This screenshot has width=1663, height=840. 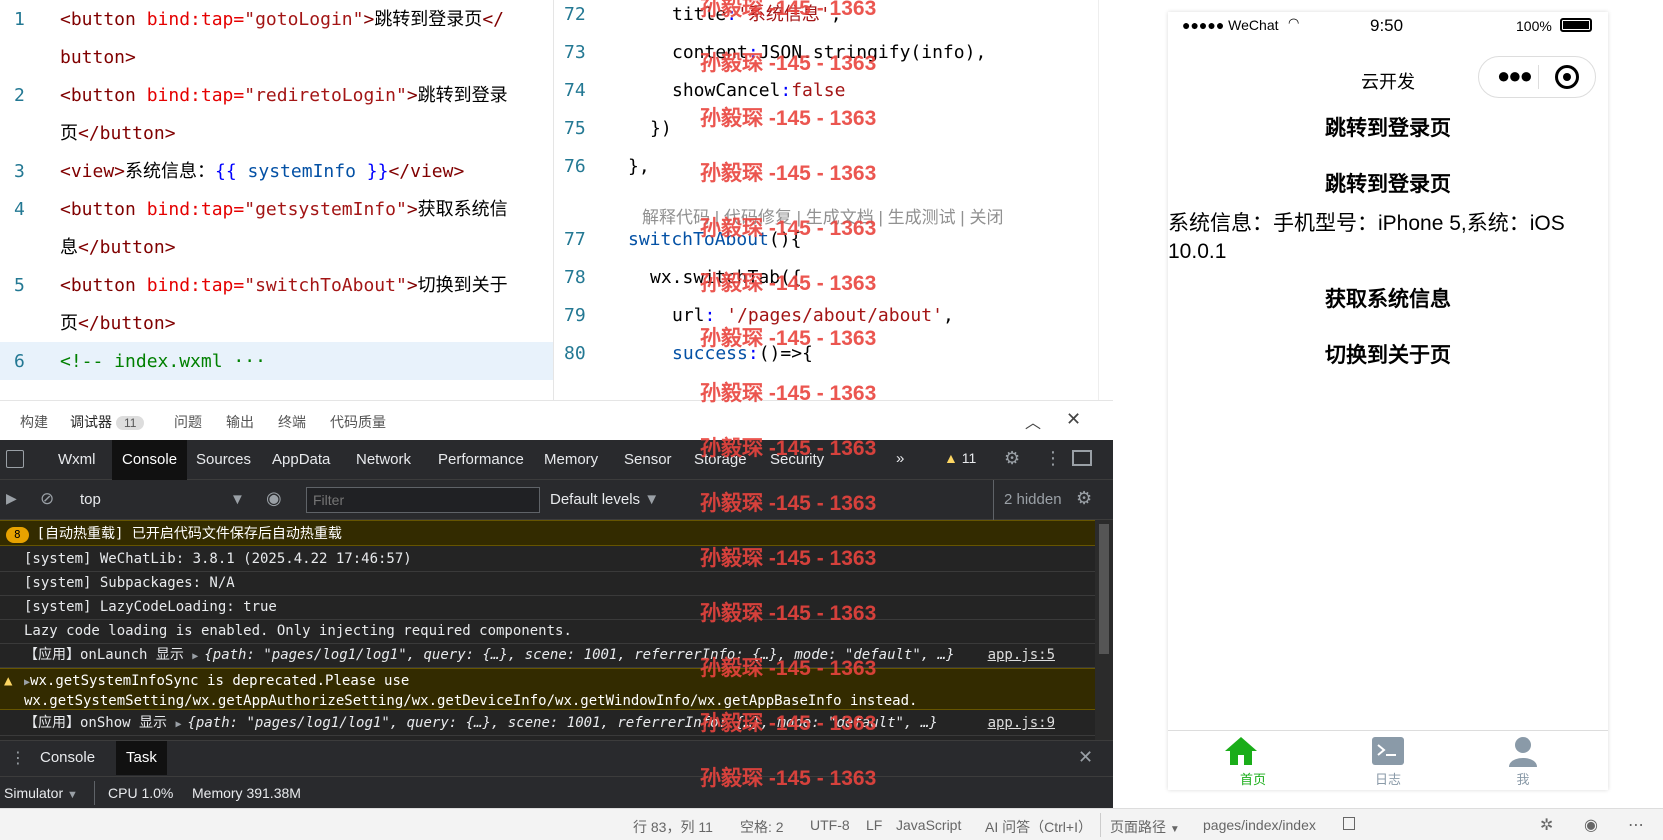 What do you see at coordinates (1033, 421) in the screenshot?
I see `collapse-panel-icon: ︿` at bounding box center [1033, 421].